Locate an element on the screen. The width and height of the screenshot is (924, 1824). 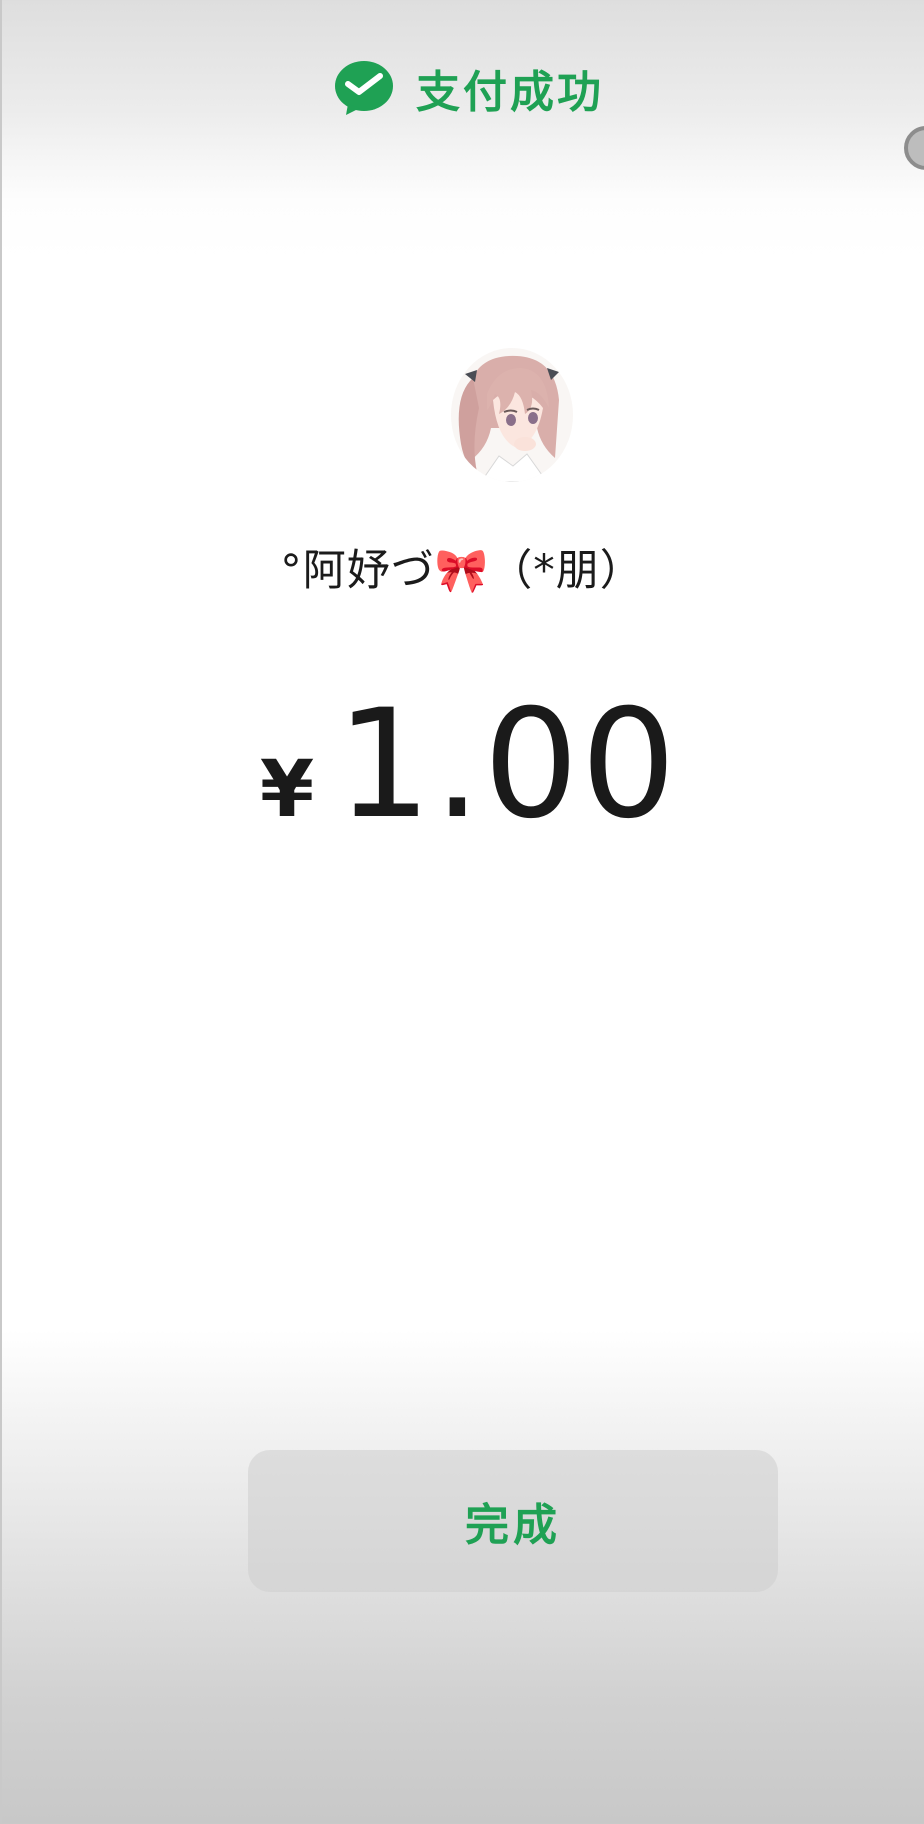
amount-value: 1.00 is located at coordinates (507, 765).